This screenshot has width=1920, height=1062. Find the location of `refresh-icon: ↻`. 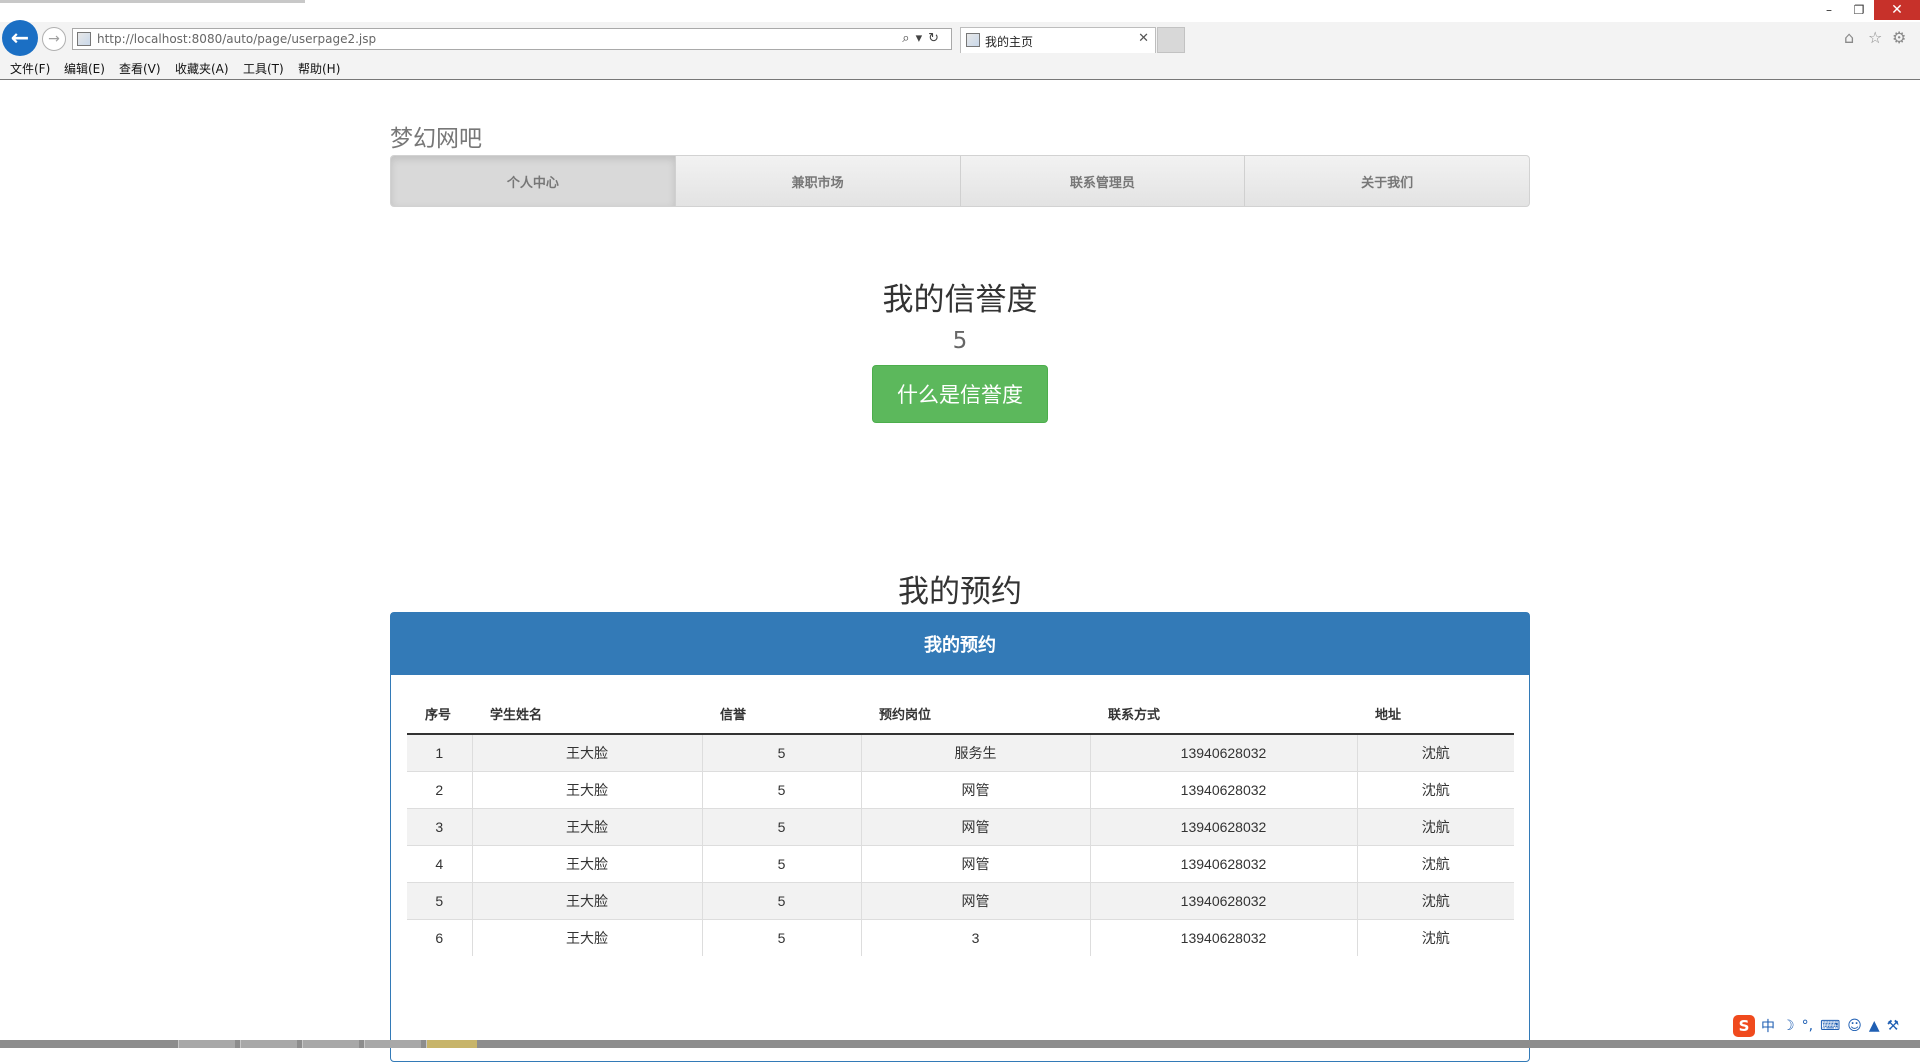

refresh-icon: ↻ is located at coordinates (936, 38).